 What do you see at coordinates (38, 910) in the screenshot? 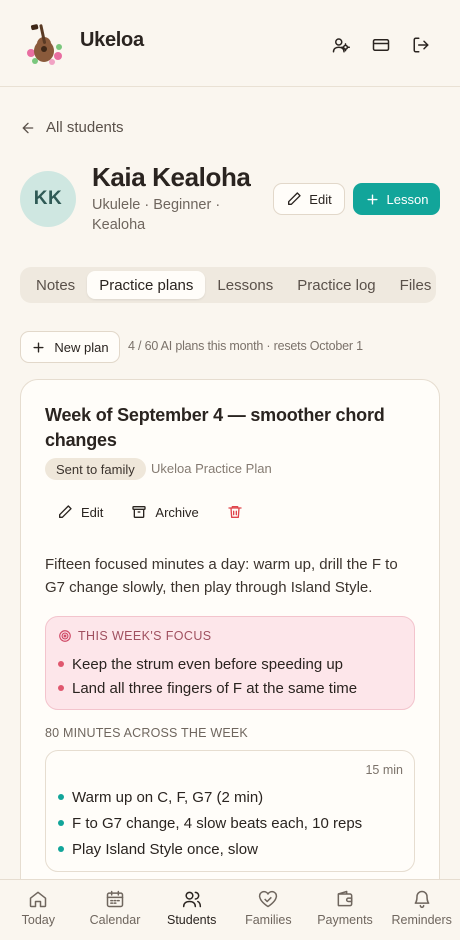
I see `nav-today: Today` at bounding box center [38, 910].